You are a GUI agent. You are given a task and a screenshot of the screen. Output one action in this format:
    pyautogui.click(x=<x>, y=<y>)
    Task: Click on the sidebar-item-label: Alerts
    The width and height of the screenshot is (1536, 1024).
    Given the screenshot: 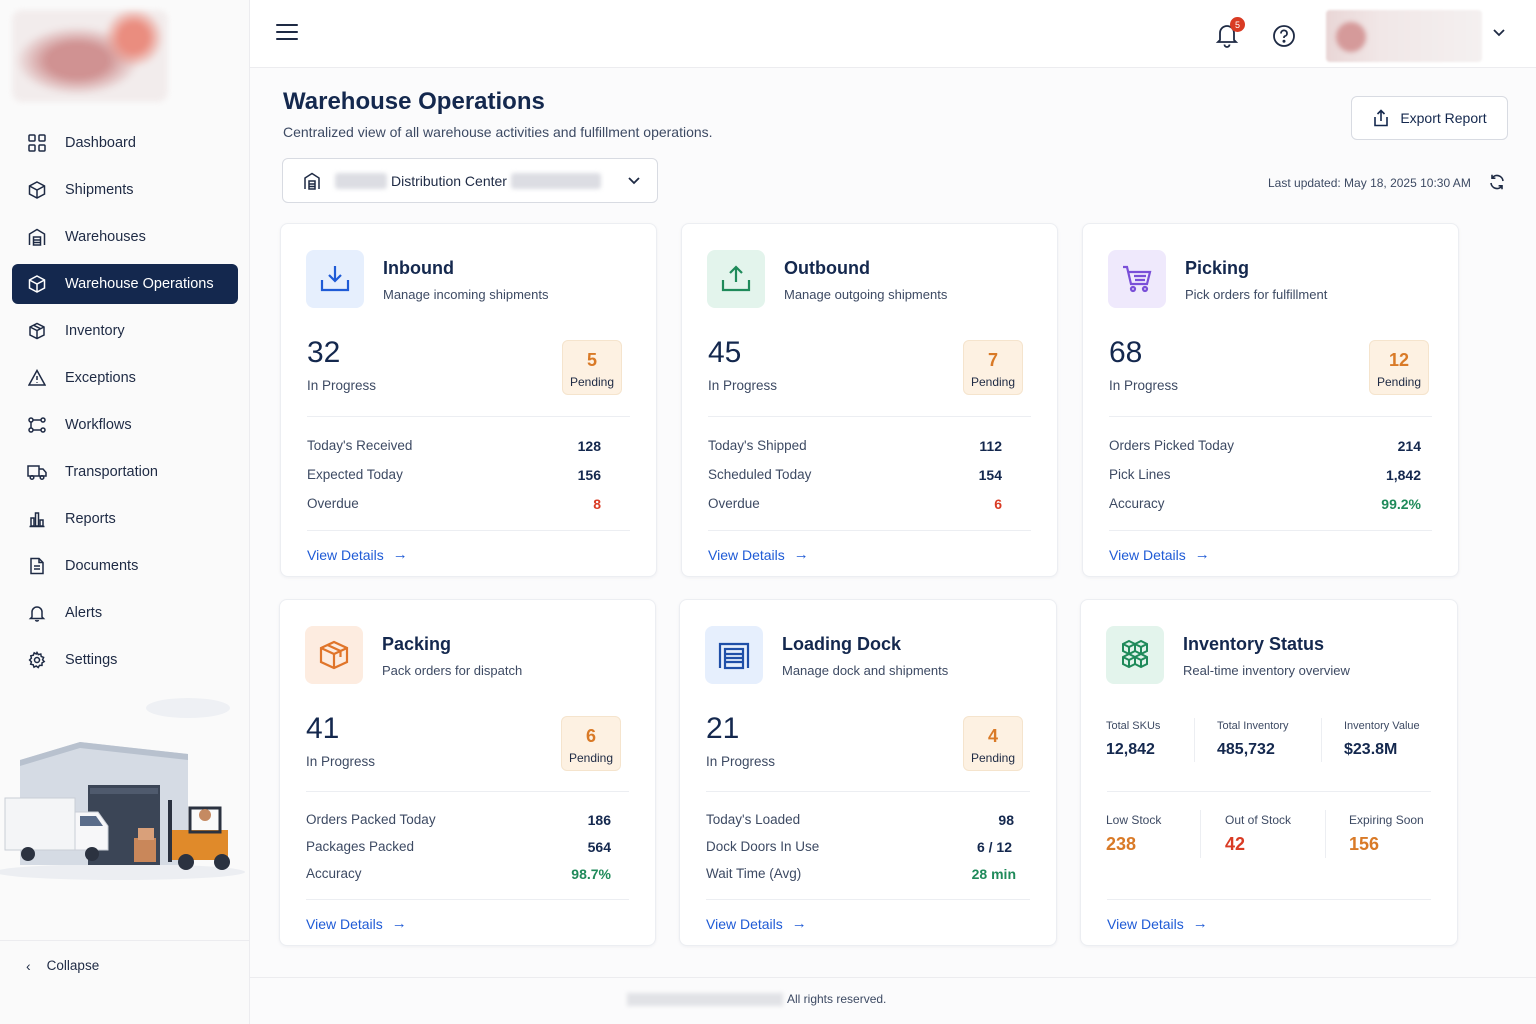 What is the action you would take?
    pyautogui.click(x=84, y=613)
    